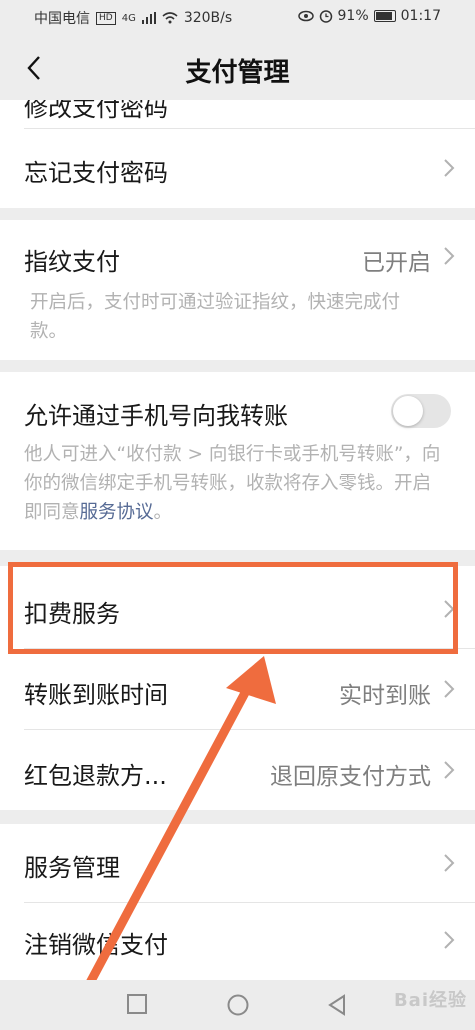 This screenshot has width=475, height=1030. What do you see at coordinates (420, 16) in the screenshot?
I see `time-text: 01:17` at bounding box center [420, 16].